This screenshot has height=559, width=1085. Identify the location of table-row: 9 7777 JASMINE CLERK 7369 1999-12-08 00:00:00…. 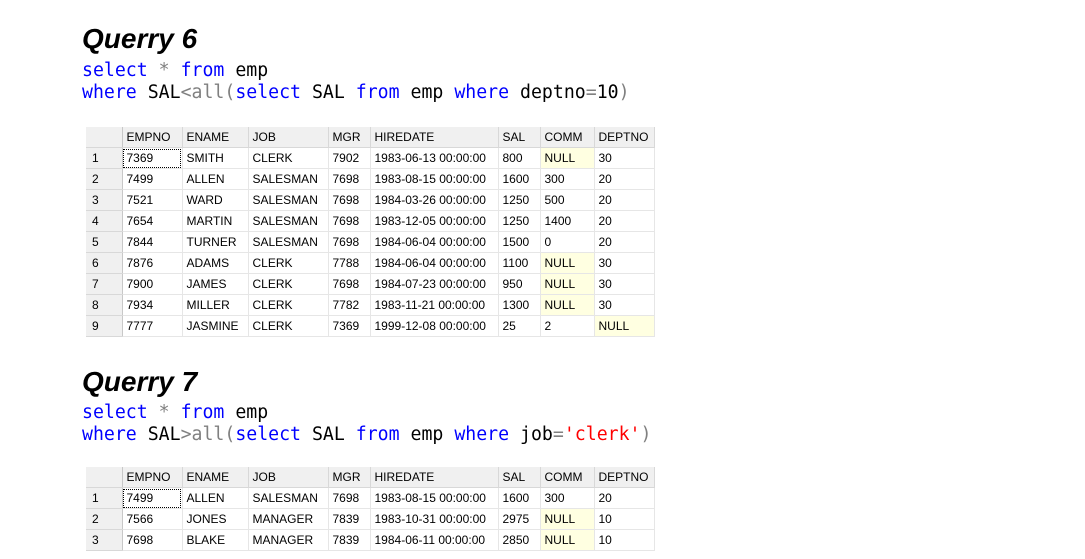
(370, 326).